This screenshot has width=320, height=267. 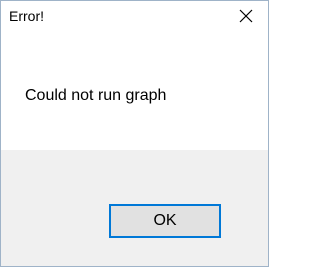 What do you see at coordinates (165, 221) in the screenshot?
I see `ok-button: OK` at bounding box center [165, 221].